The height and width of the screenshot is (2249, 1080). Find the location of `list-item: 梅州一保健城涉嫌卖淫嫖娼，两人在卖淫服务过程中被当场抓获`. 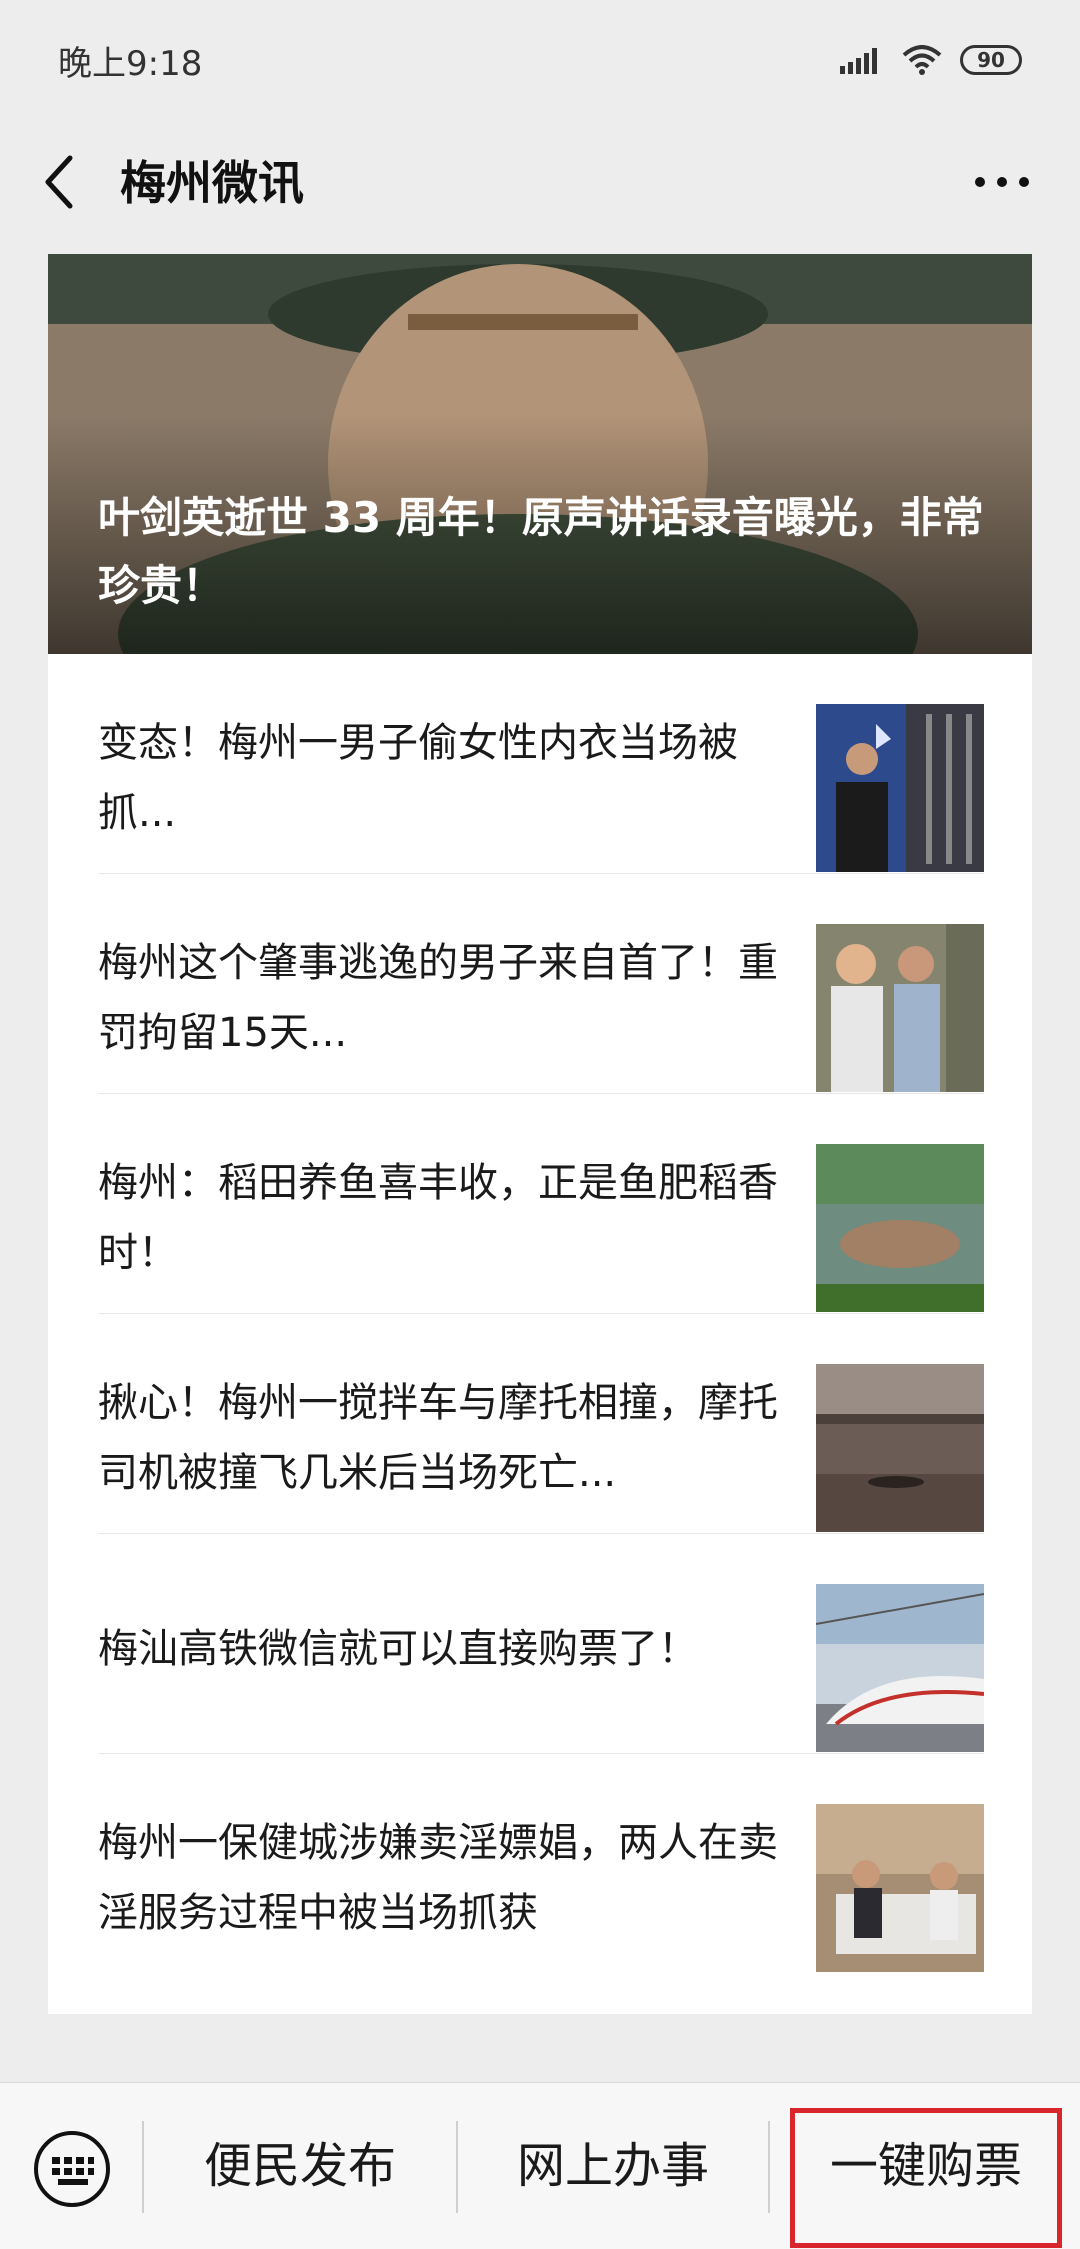

list-item: 梅州一保健城涉嫌卖淫嫖娼，两人在卖淫服务过程中被当场抓获 is located at coordinates (541, 1863).